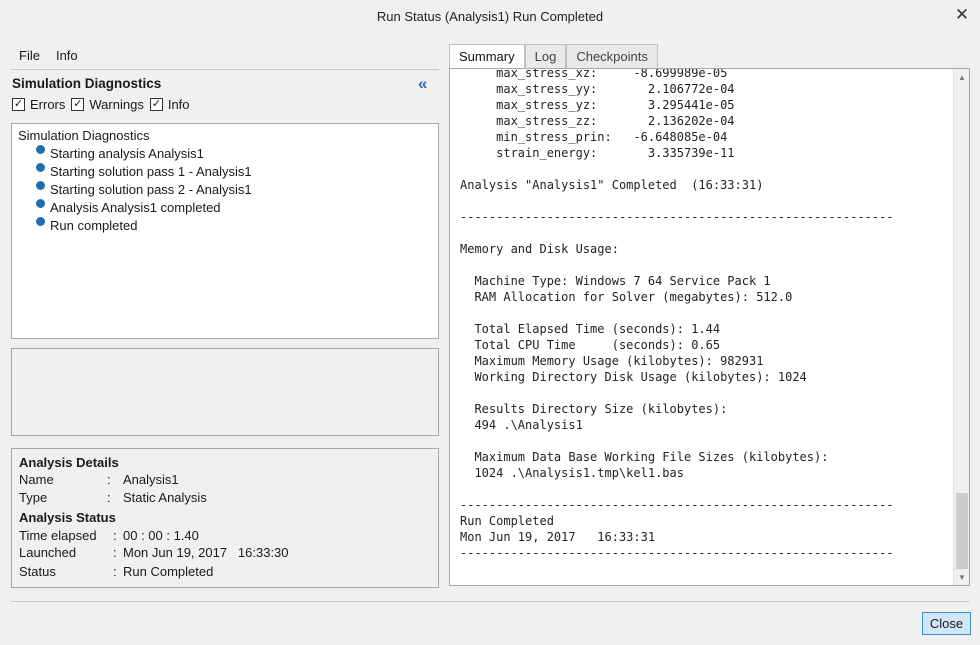 The image size is (980, 645). What do you see at coordinates (67, 517) in the screenshot?
I see `analysis-status-title: Analysis Status` at bounding box center [67, 517].